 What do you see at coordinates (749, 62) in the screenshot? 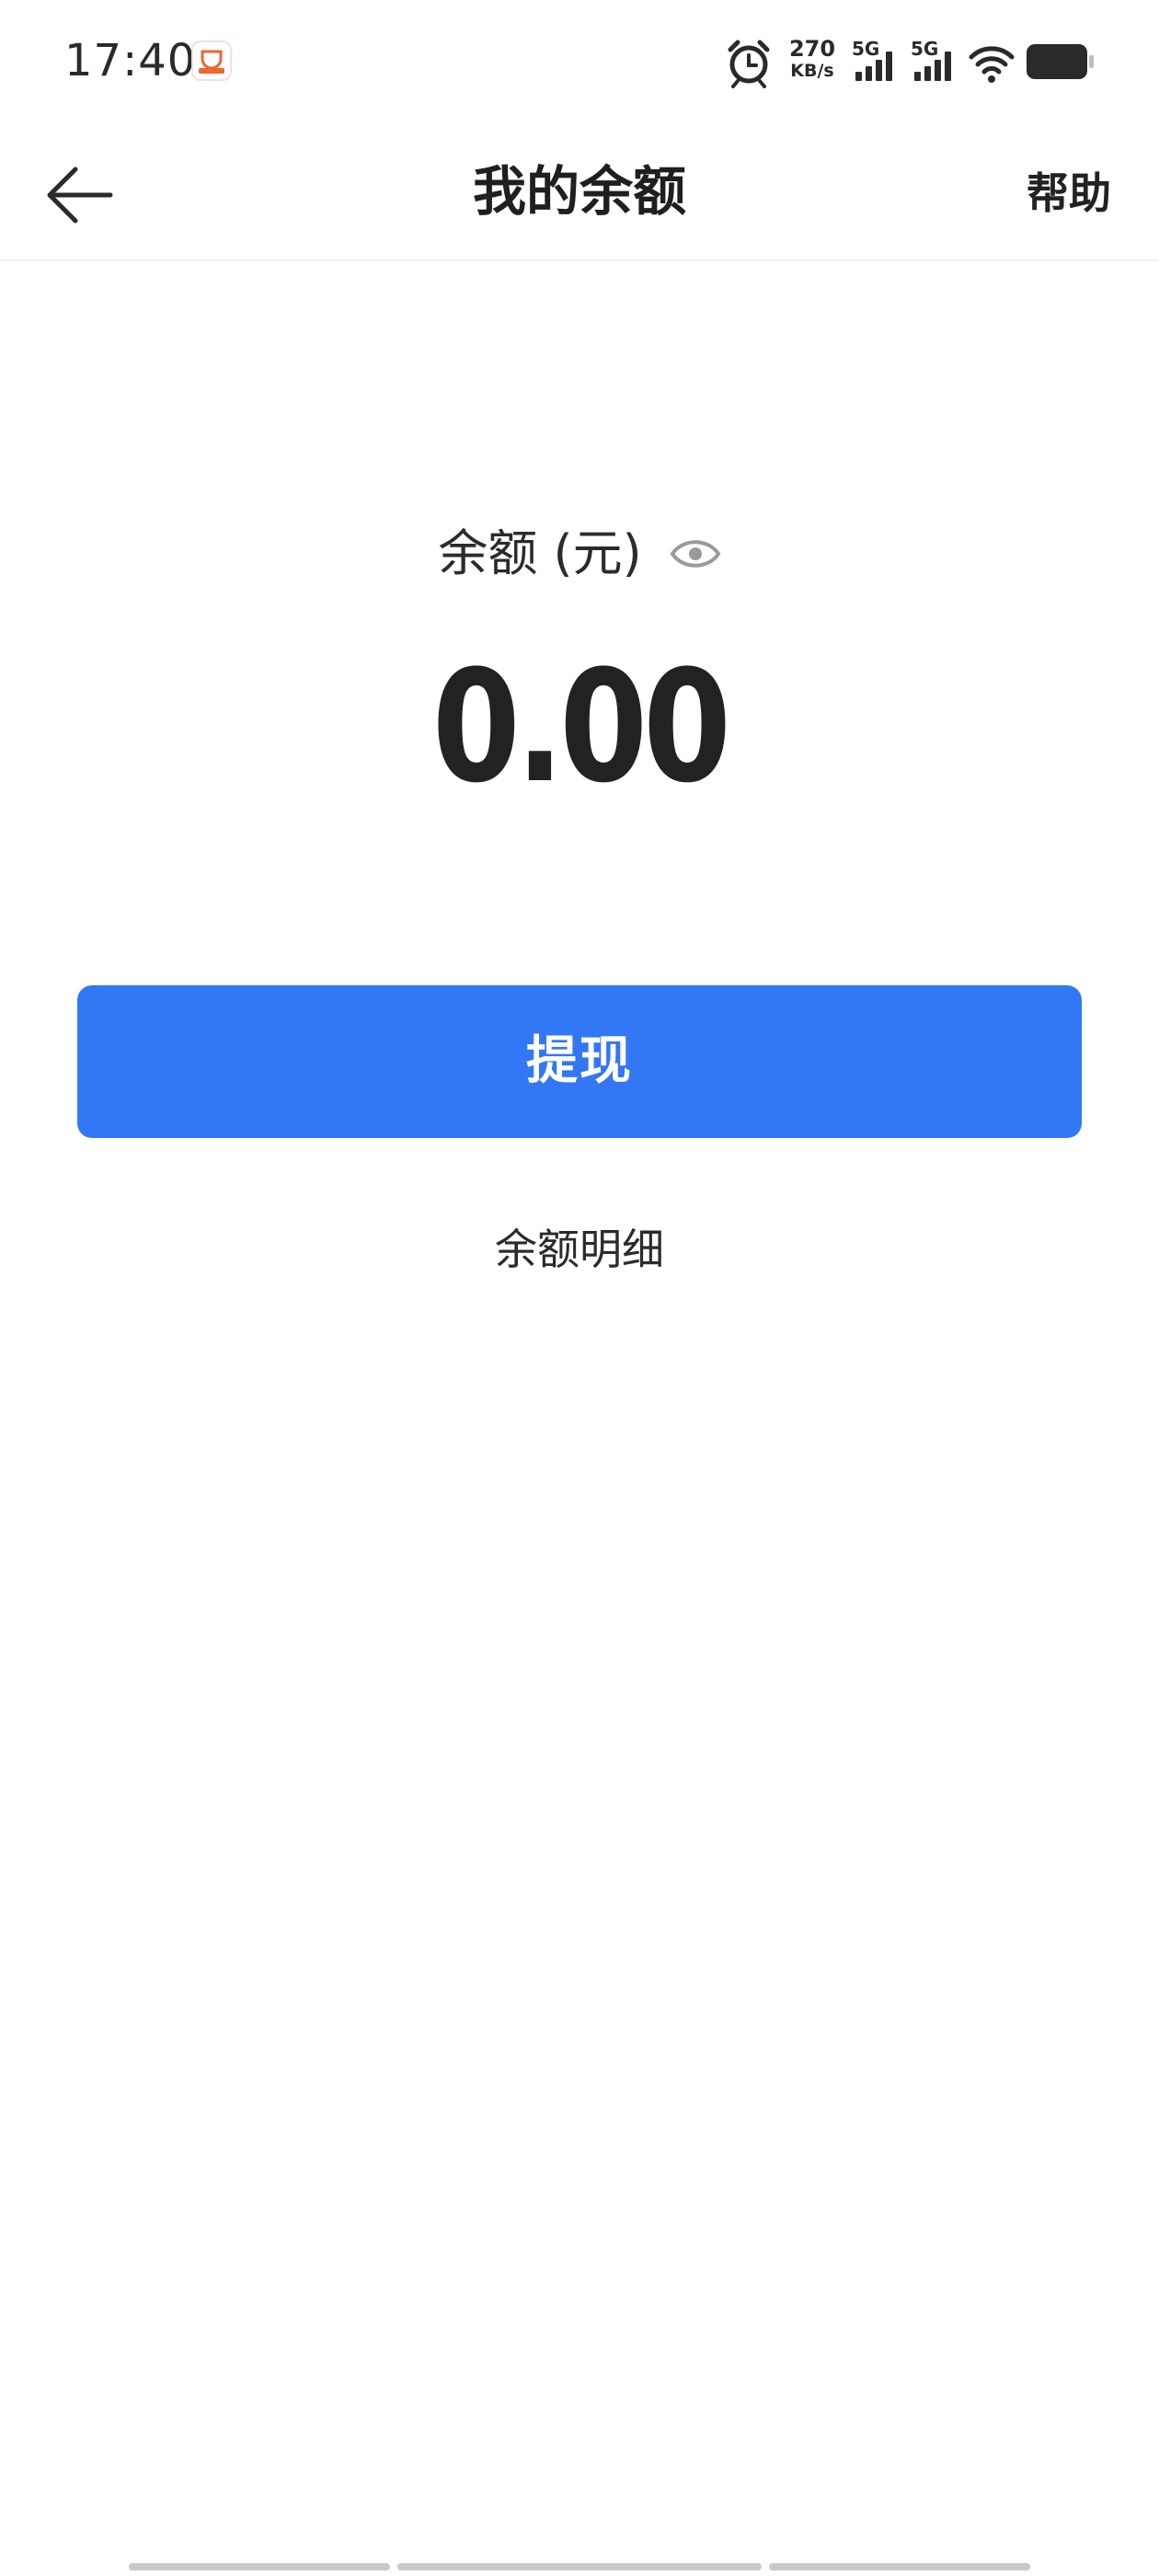
I see `alarm-icon` at bounding box center [749, 62].